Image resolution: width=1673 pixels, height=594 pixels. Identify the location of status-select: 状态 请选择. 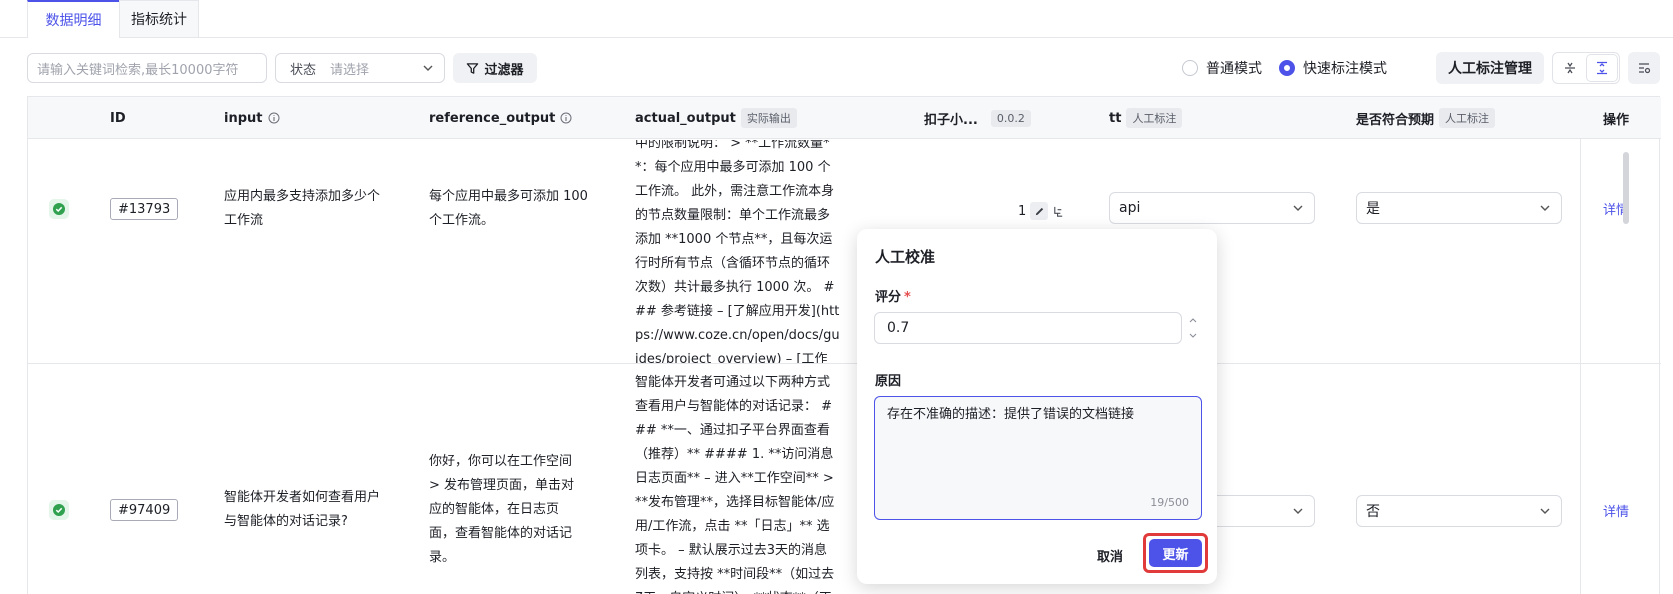
(360, 68).